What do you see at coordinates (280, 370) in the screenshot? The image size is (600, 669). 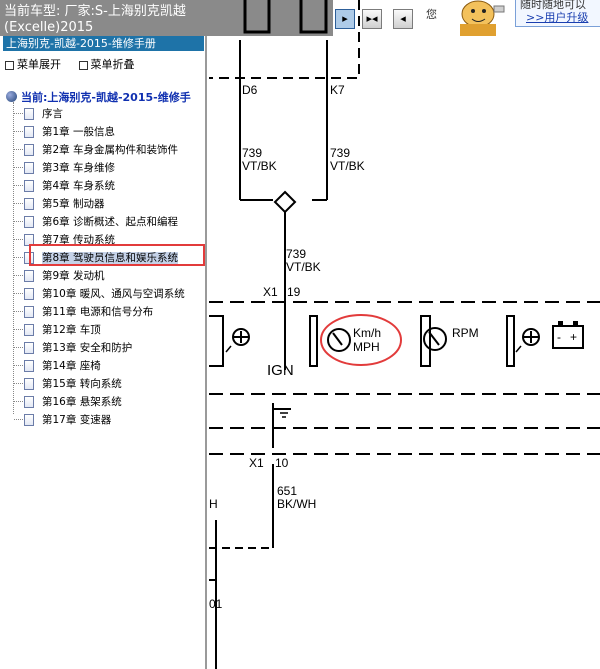 I see `ignition-label: IGN` at bounding box center [280, 370].